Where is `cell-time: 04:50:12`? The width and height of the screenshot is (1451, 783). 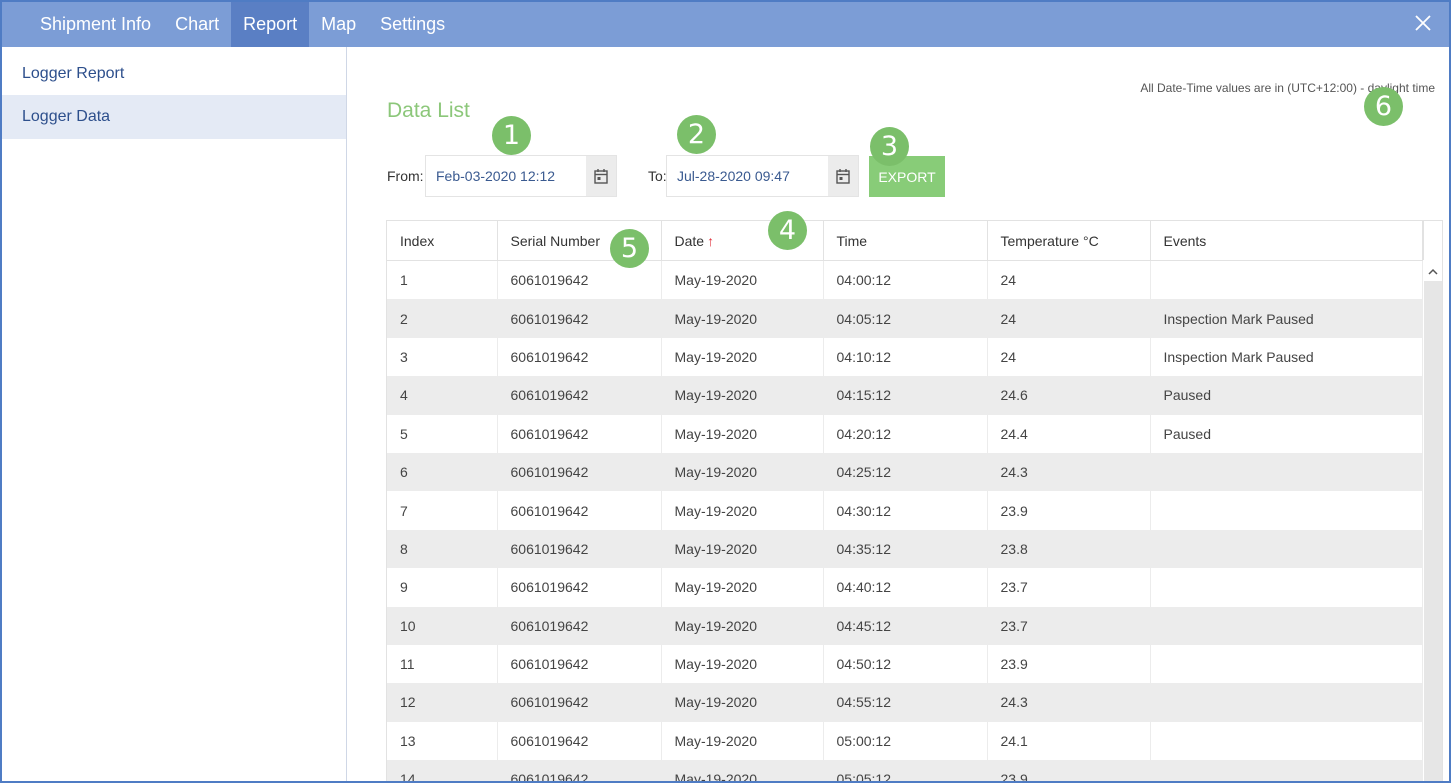
cell-time: 04:50:12 is located at coordinates (905, 664).